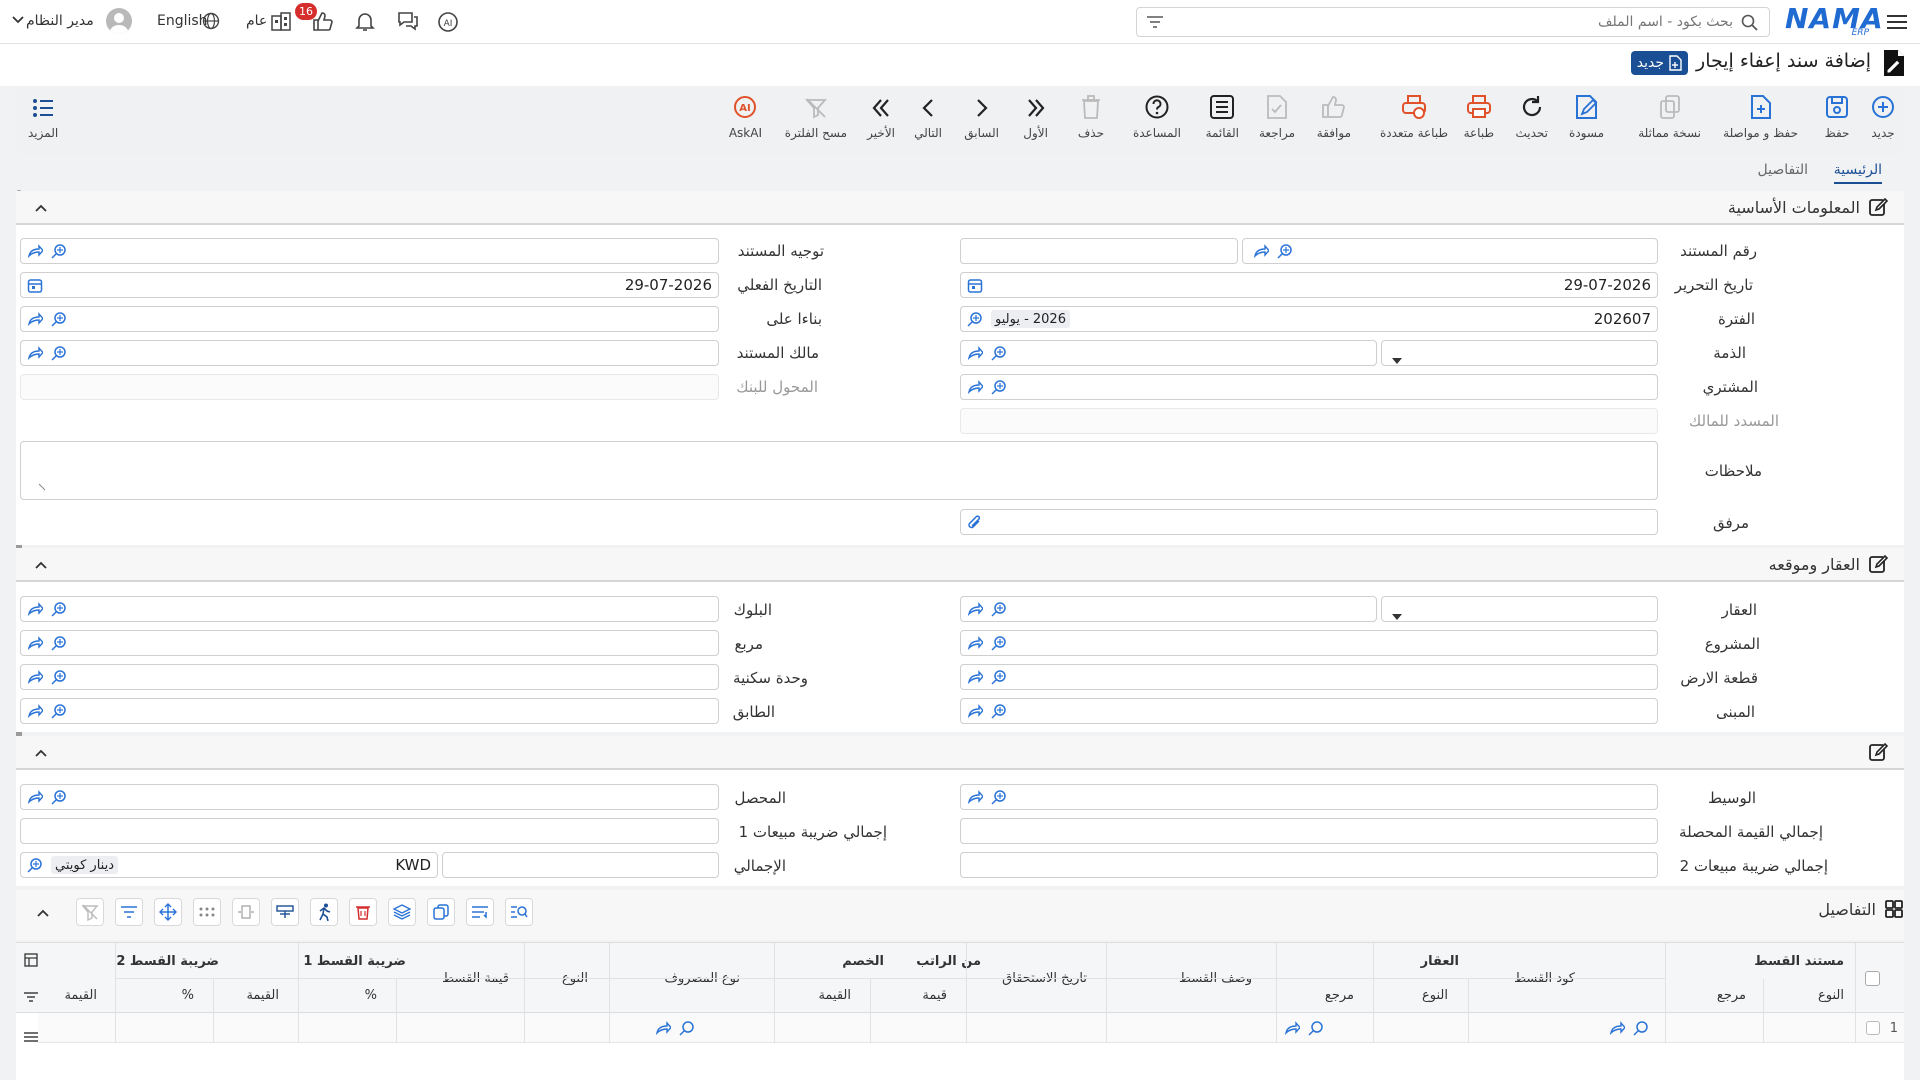  What do you see at coordinates (441, 912) in the screenshot?
I see `copy-row-button` at bounding box center [441, 912].